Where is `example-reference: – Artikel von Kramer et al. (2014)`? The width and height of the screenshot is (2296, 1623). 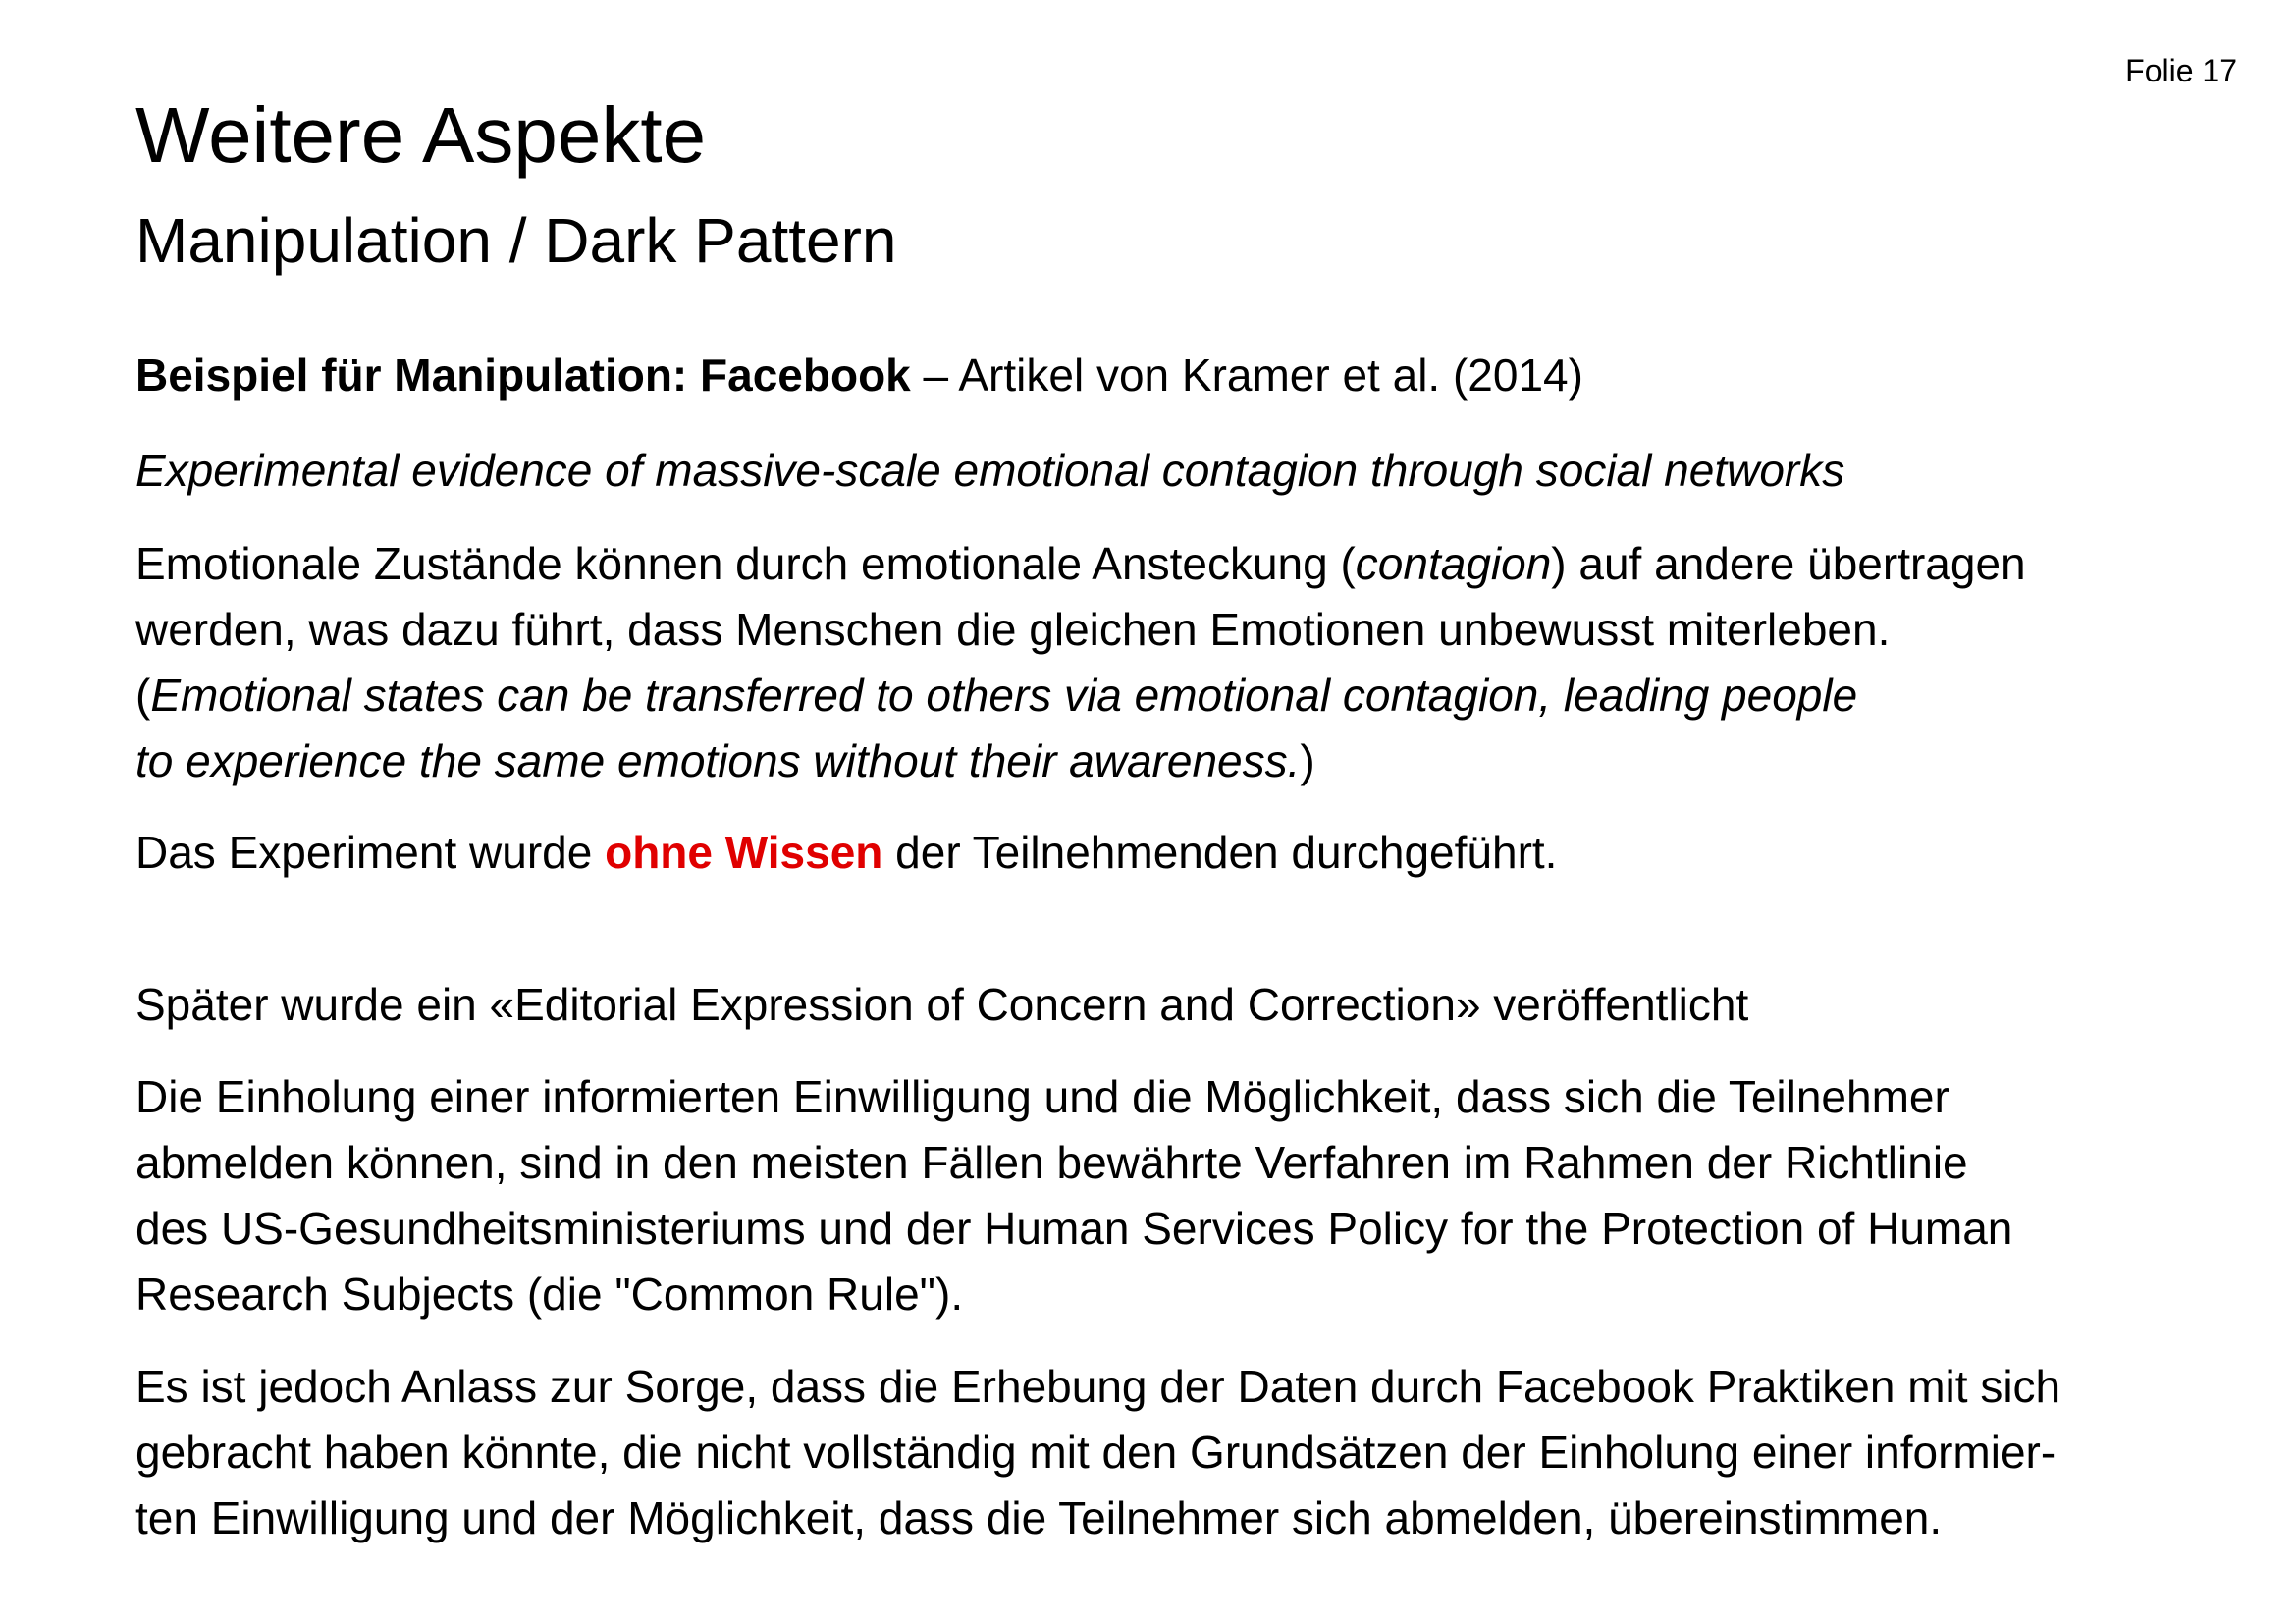
example-reference: – Artikel von Kramer et al. (2014) is located at coordinates (1246, 375).